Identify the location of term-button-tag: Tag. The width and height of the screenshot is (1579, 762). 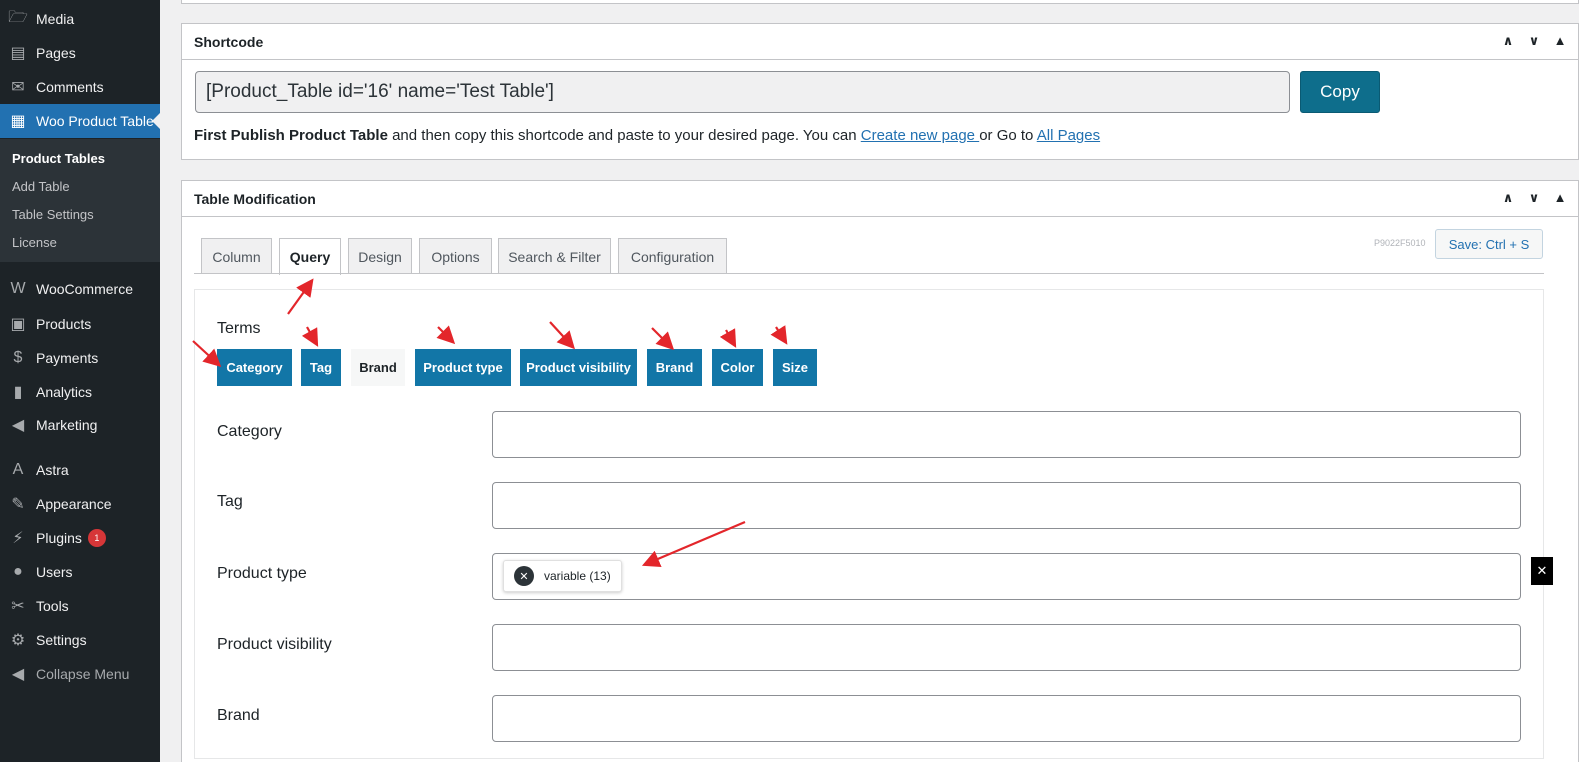
(321, 367).